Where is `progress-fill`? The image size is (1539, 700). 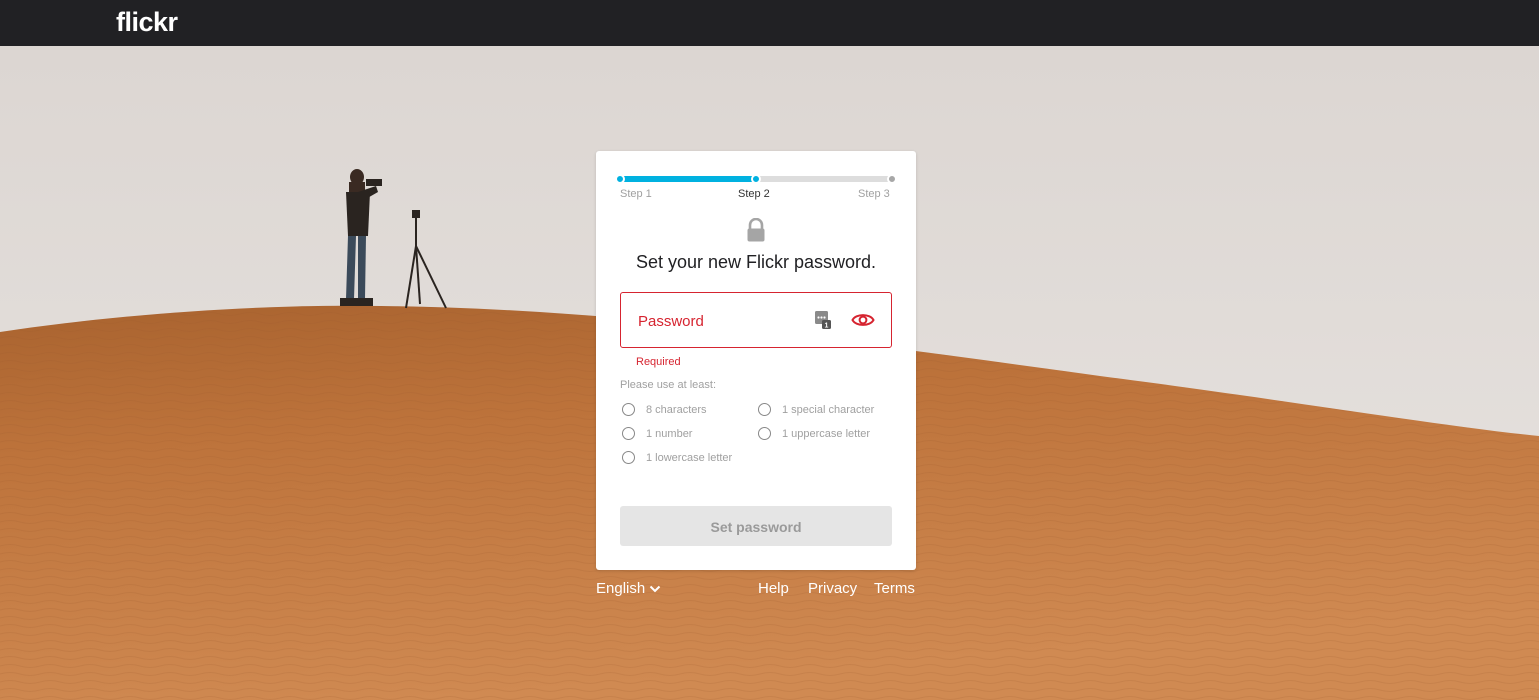 progress-fill is located at coordinates (688, 179).